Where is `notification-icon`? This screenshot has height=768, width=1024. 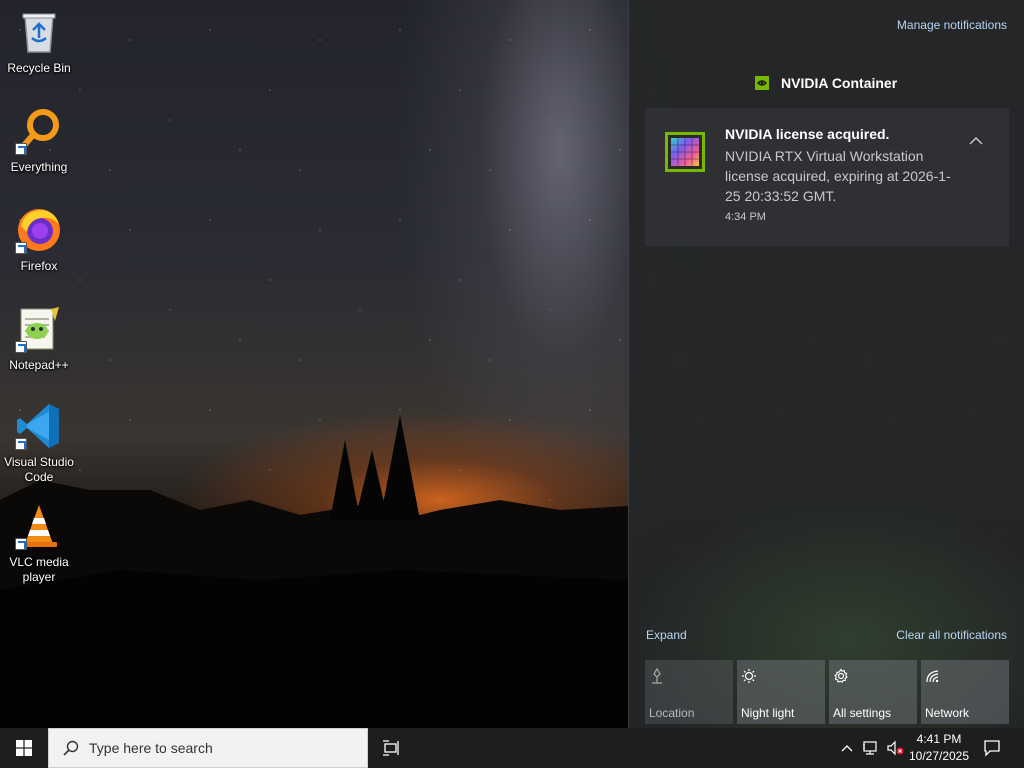 notification-icon is located at coordinates (992, 748).